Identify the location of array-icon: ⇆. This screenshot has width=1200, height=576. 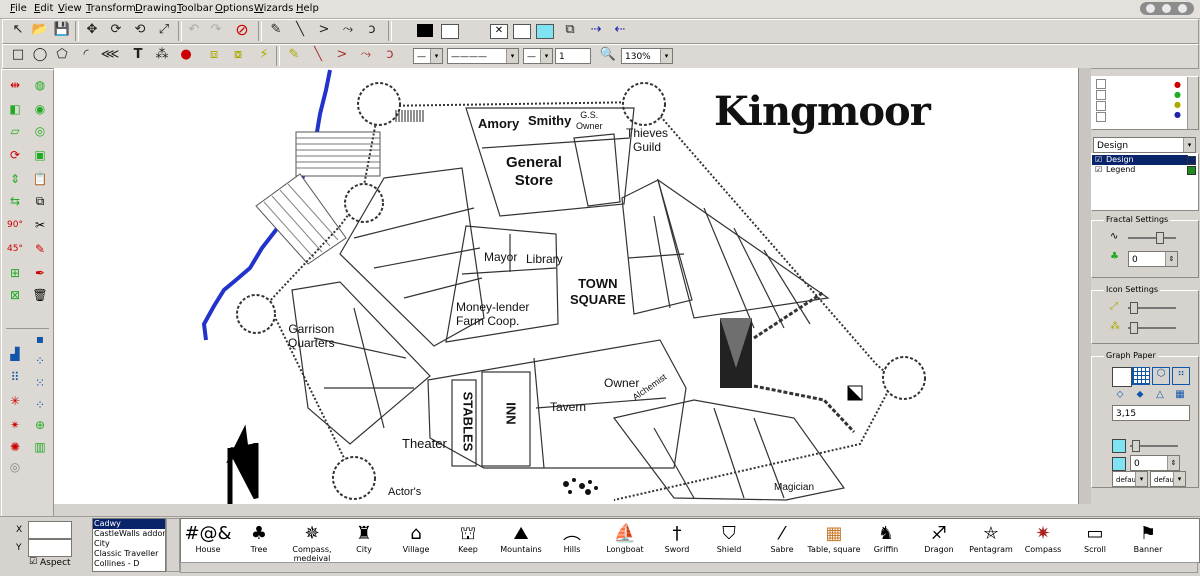
(15, 201).